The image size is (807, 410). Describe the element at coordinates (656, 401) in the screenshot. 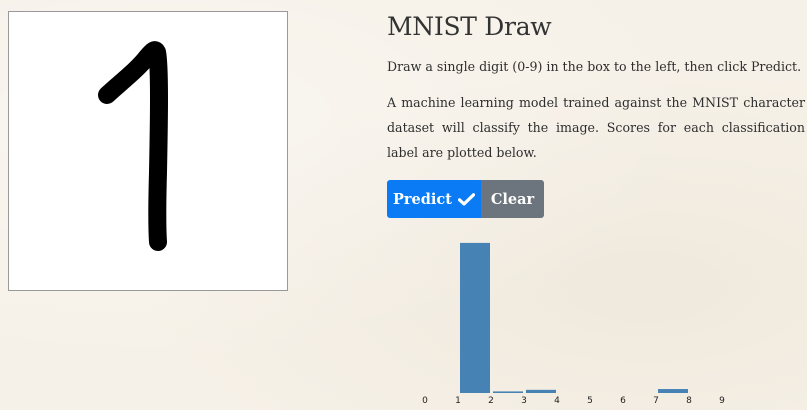

I see `tick-label-7: 7` at that location.